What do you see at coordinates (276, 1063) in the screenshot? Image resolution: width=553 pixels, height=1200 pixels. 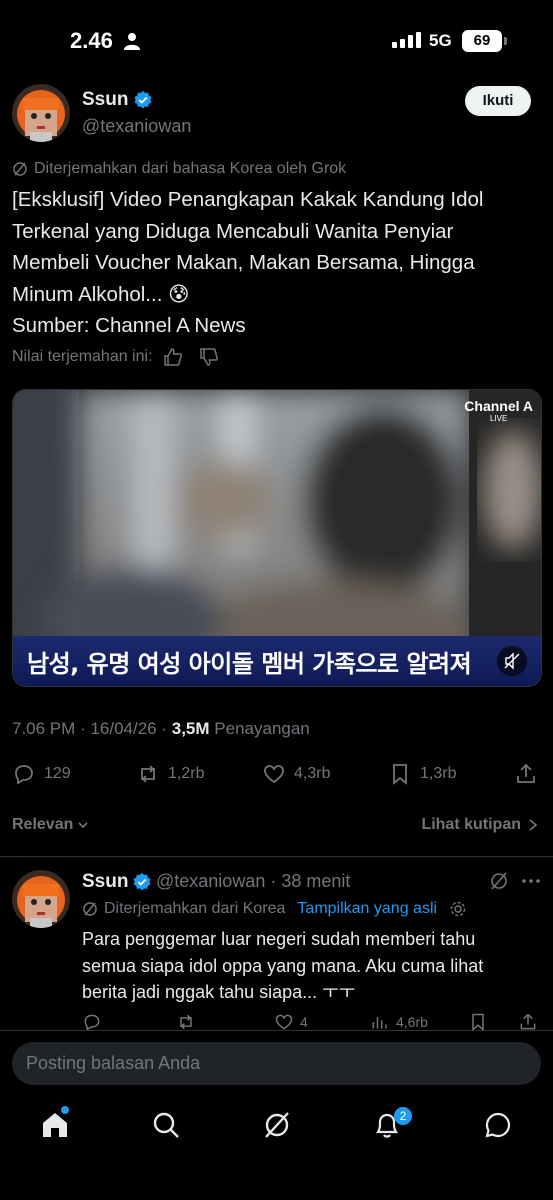 I see `reply-input: Posting balasan Anda` at bounding box center [276, 1063].